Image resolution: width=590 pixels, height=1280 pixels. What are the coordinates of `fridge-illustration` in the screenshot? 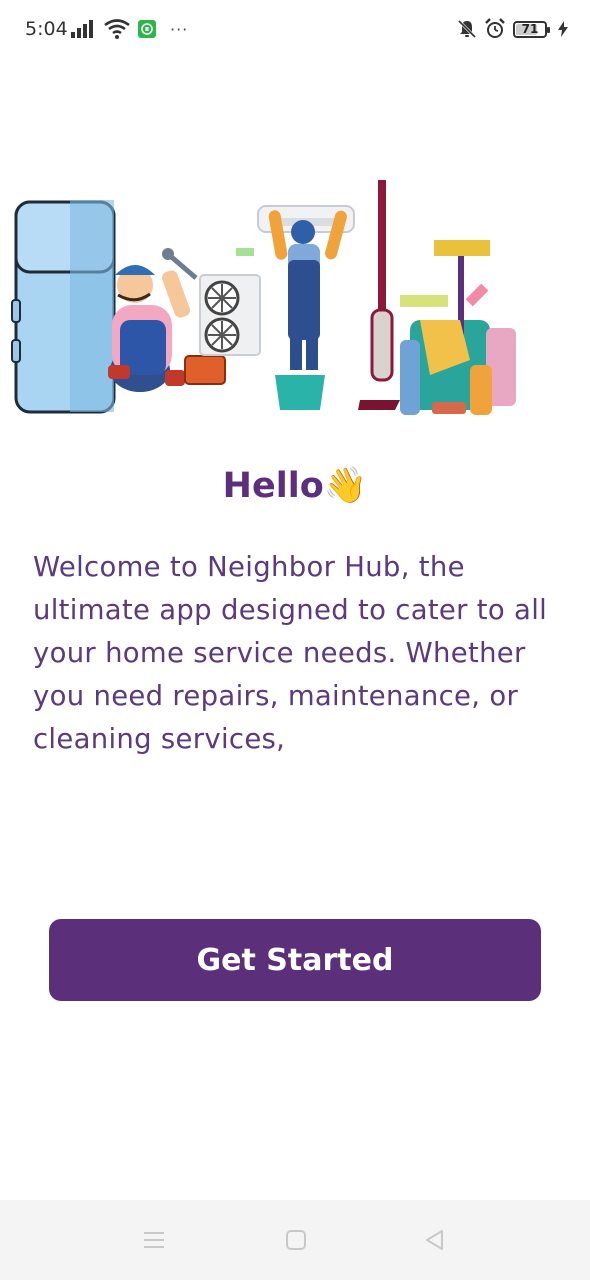 It's located at (63, 307).